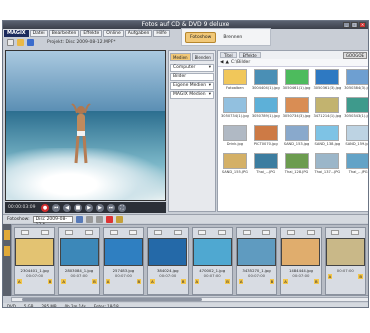 The width and height of the screenshot is (370, 333). I want to click on storyboard-clip: 470002_1.jpg 00:07:00 A B, so click(212, 261).